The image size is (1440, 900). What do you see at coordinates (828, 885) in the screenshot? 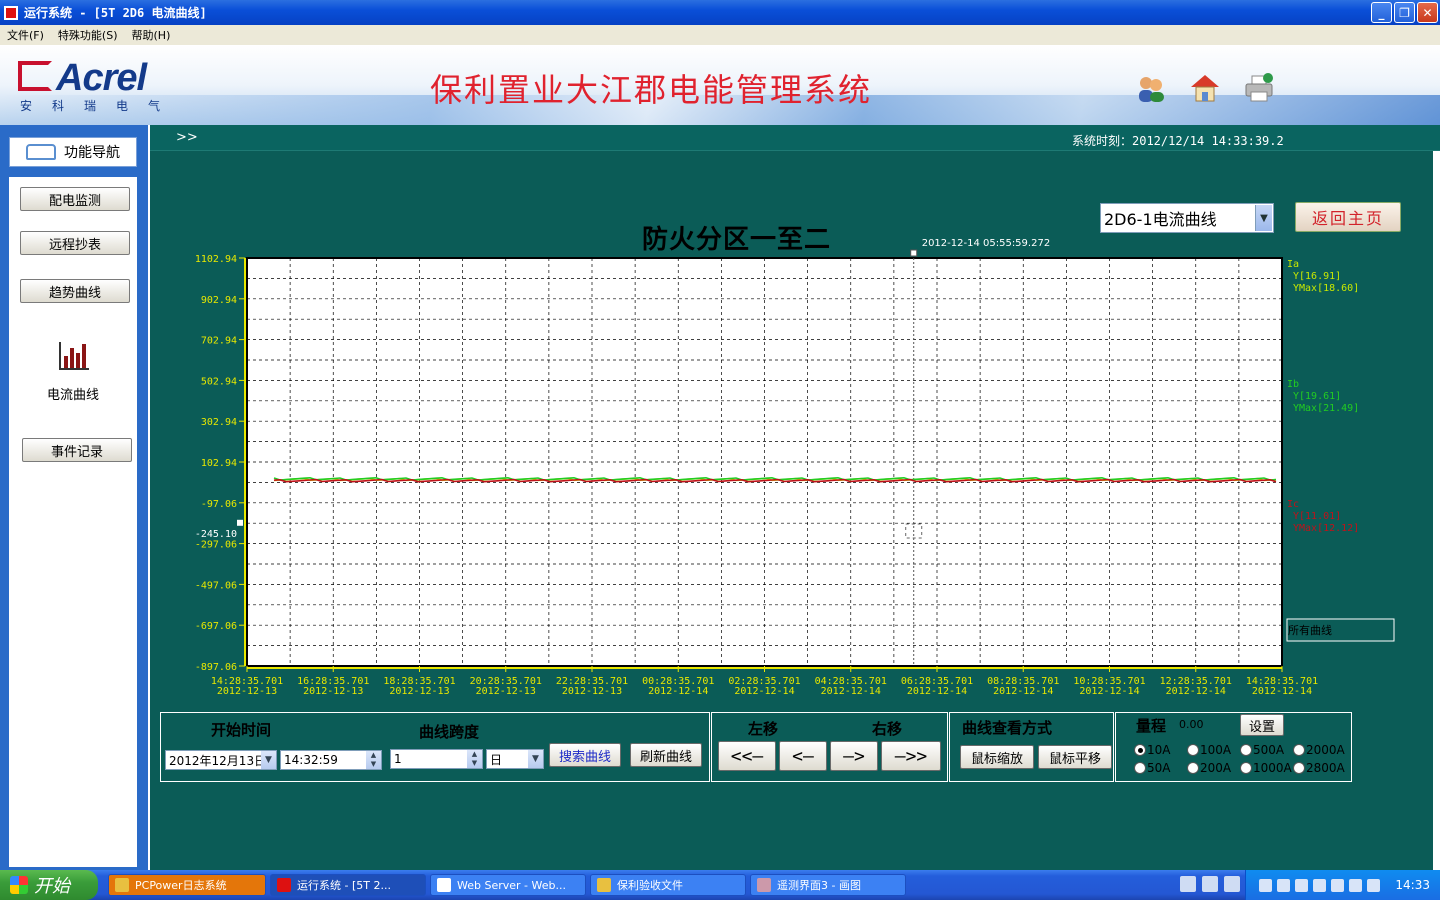
I see `taskbar-item-paint: 遥测界面3 - 画图` at bounding box center [828, 885].